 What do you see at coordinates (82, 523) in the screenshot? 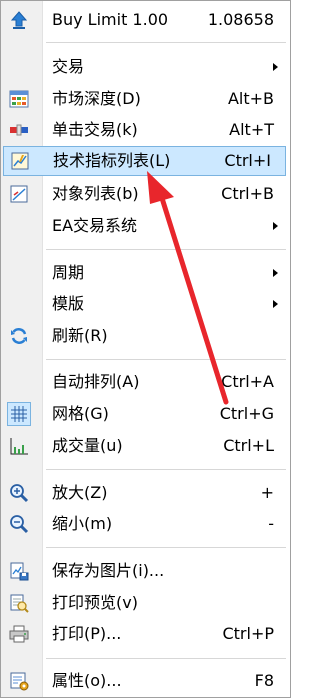
I see `zoom-out-label: 缩小(m)` at bounding box center [82, 523].